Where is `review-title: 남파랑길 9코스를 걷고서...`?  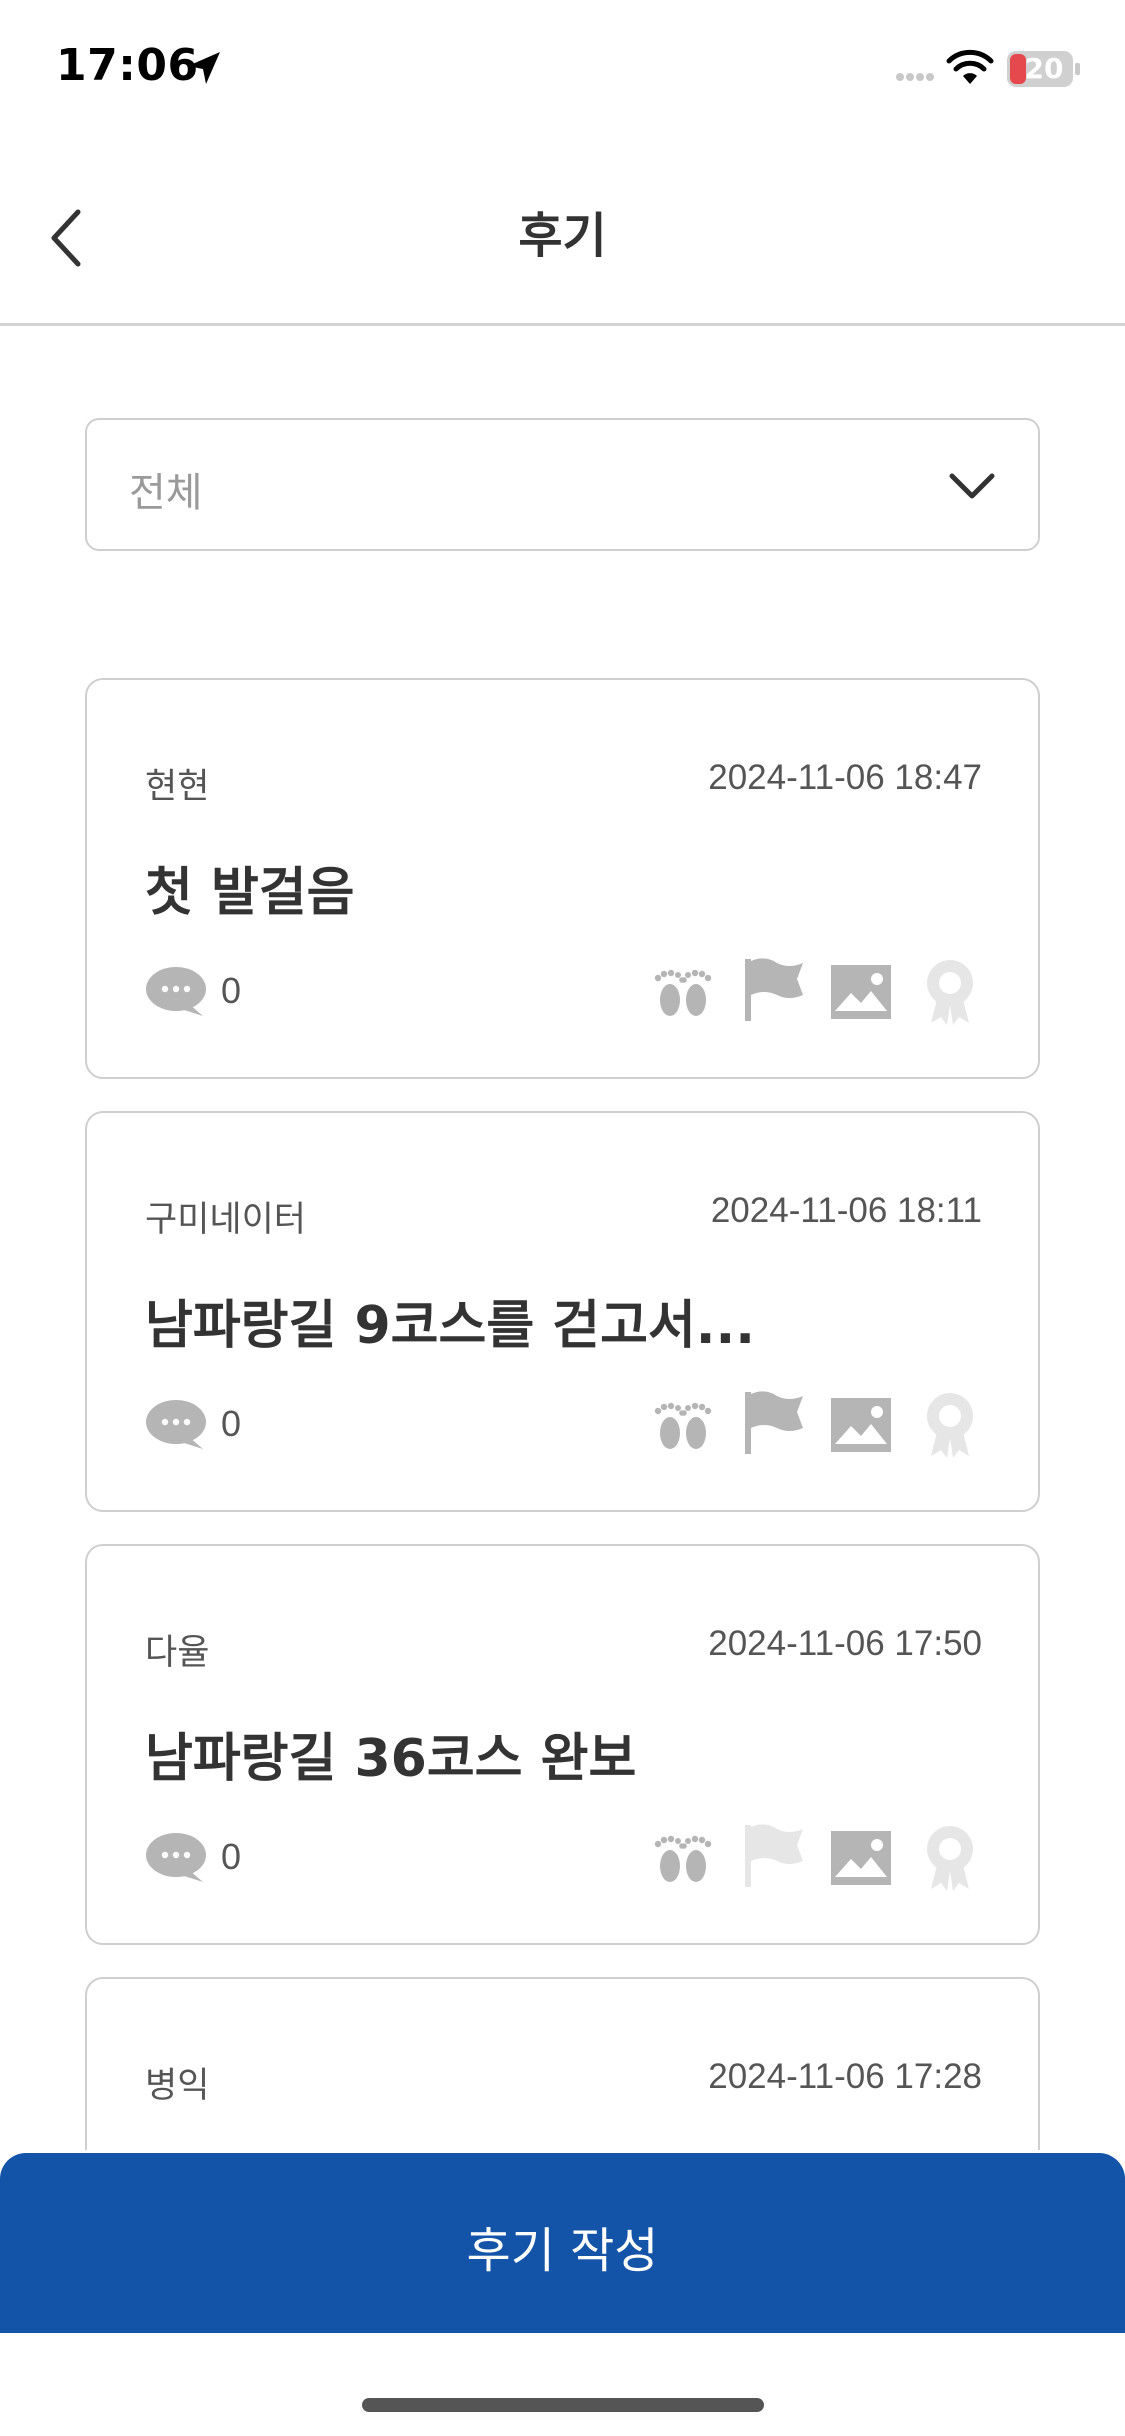
review-title: 남파랑길 9코스를 걷고서... is located at coordinates (450, 1326).